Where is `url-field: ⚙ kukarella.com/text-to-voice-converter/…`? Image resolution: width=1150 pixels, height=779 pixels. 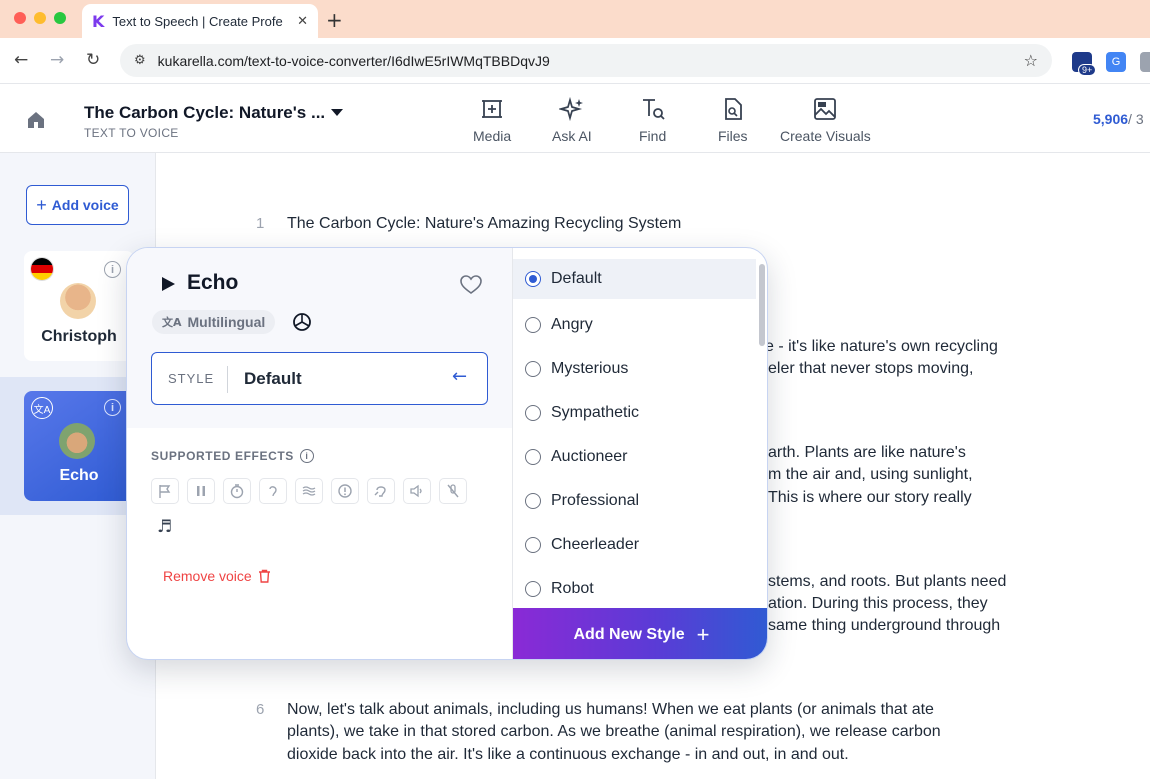 url-field: ⚙ kukarella.com/text-to-voice-converter/… is located at coordinates (586, 60).